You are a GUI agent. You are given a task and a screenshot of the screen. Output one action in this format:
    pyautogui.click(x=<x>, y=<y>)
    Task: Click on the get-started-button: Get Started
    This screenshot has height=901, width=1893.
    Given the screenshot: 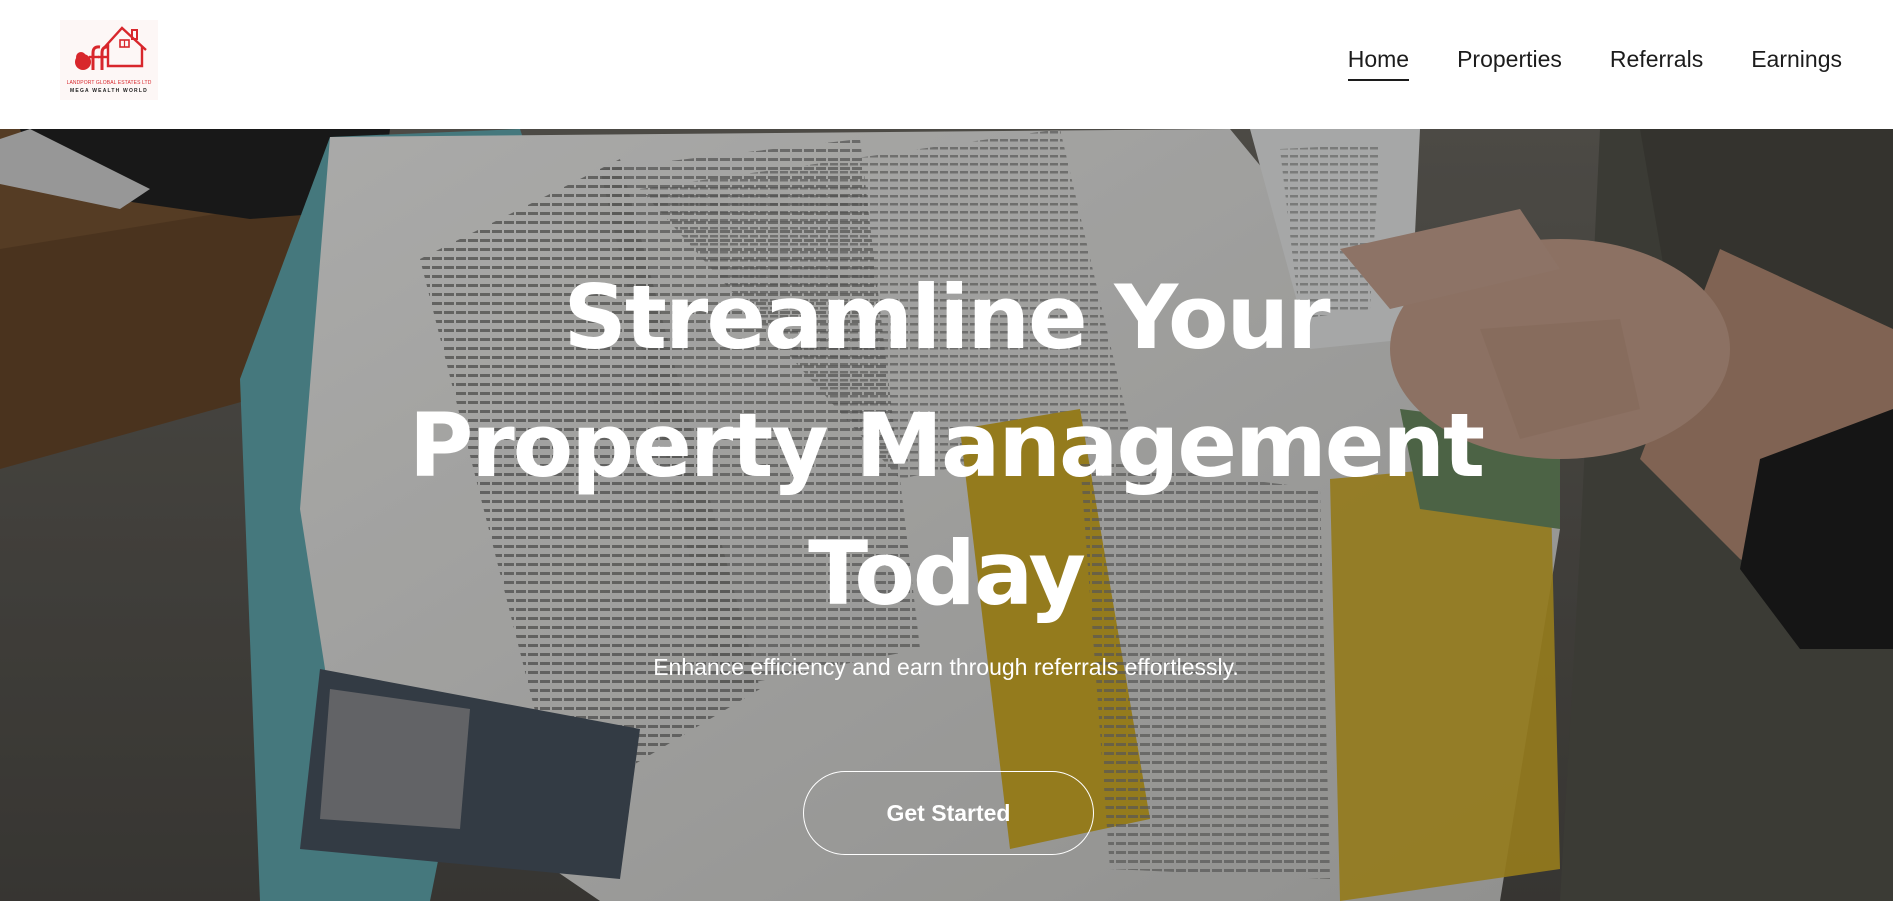 What is the action you would take?
    pyautogui.click(x=948, y=813)
    